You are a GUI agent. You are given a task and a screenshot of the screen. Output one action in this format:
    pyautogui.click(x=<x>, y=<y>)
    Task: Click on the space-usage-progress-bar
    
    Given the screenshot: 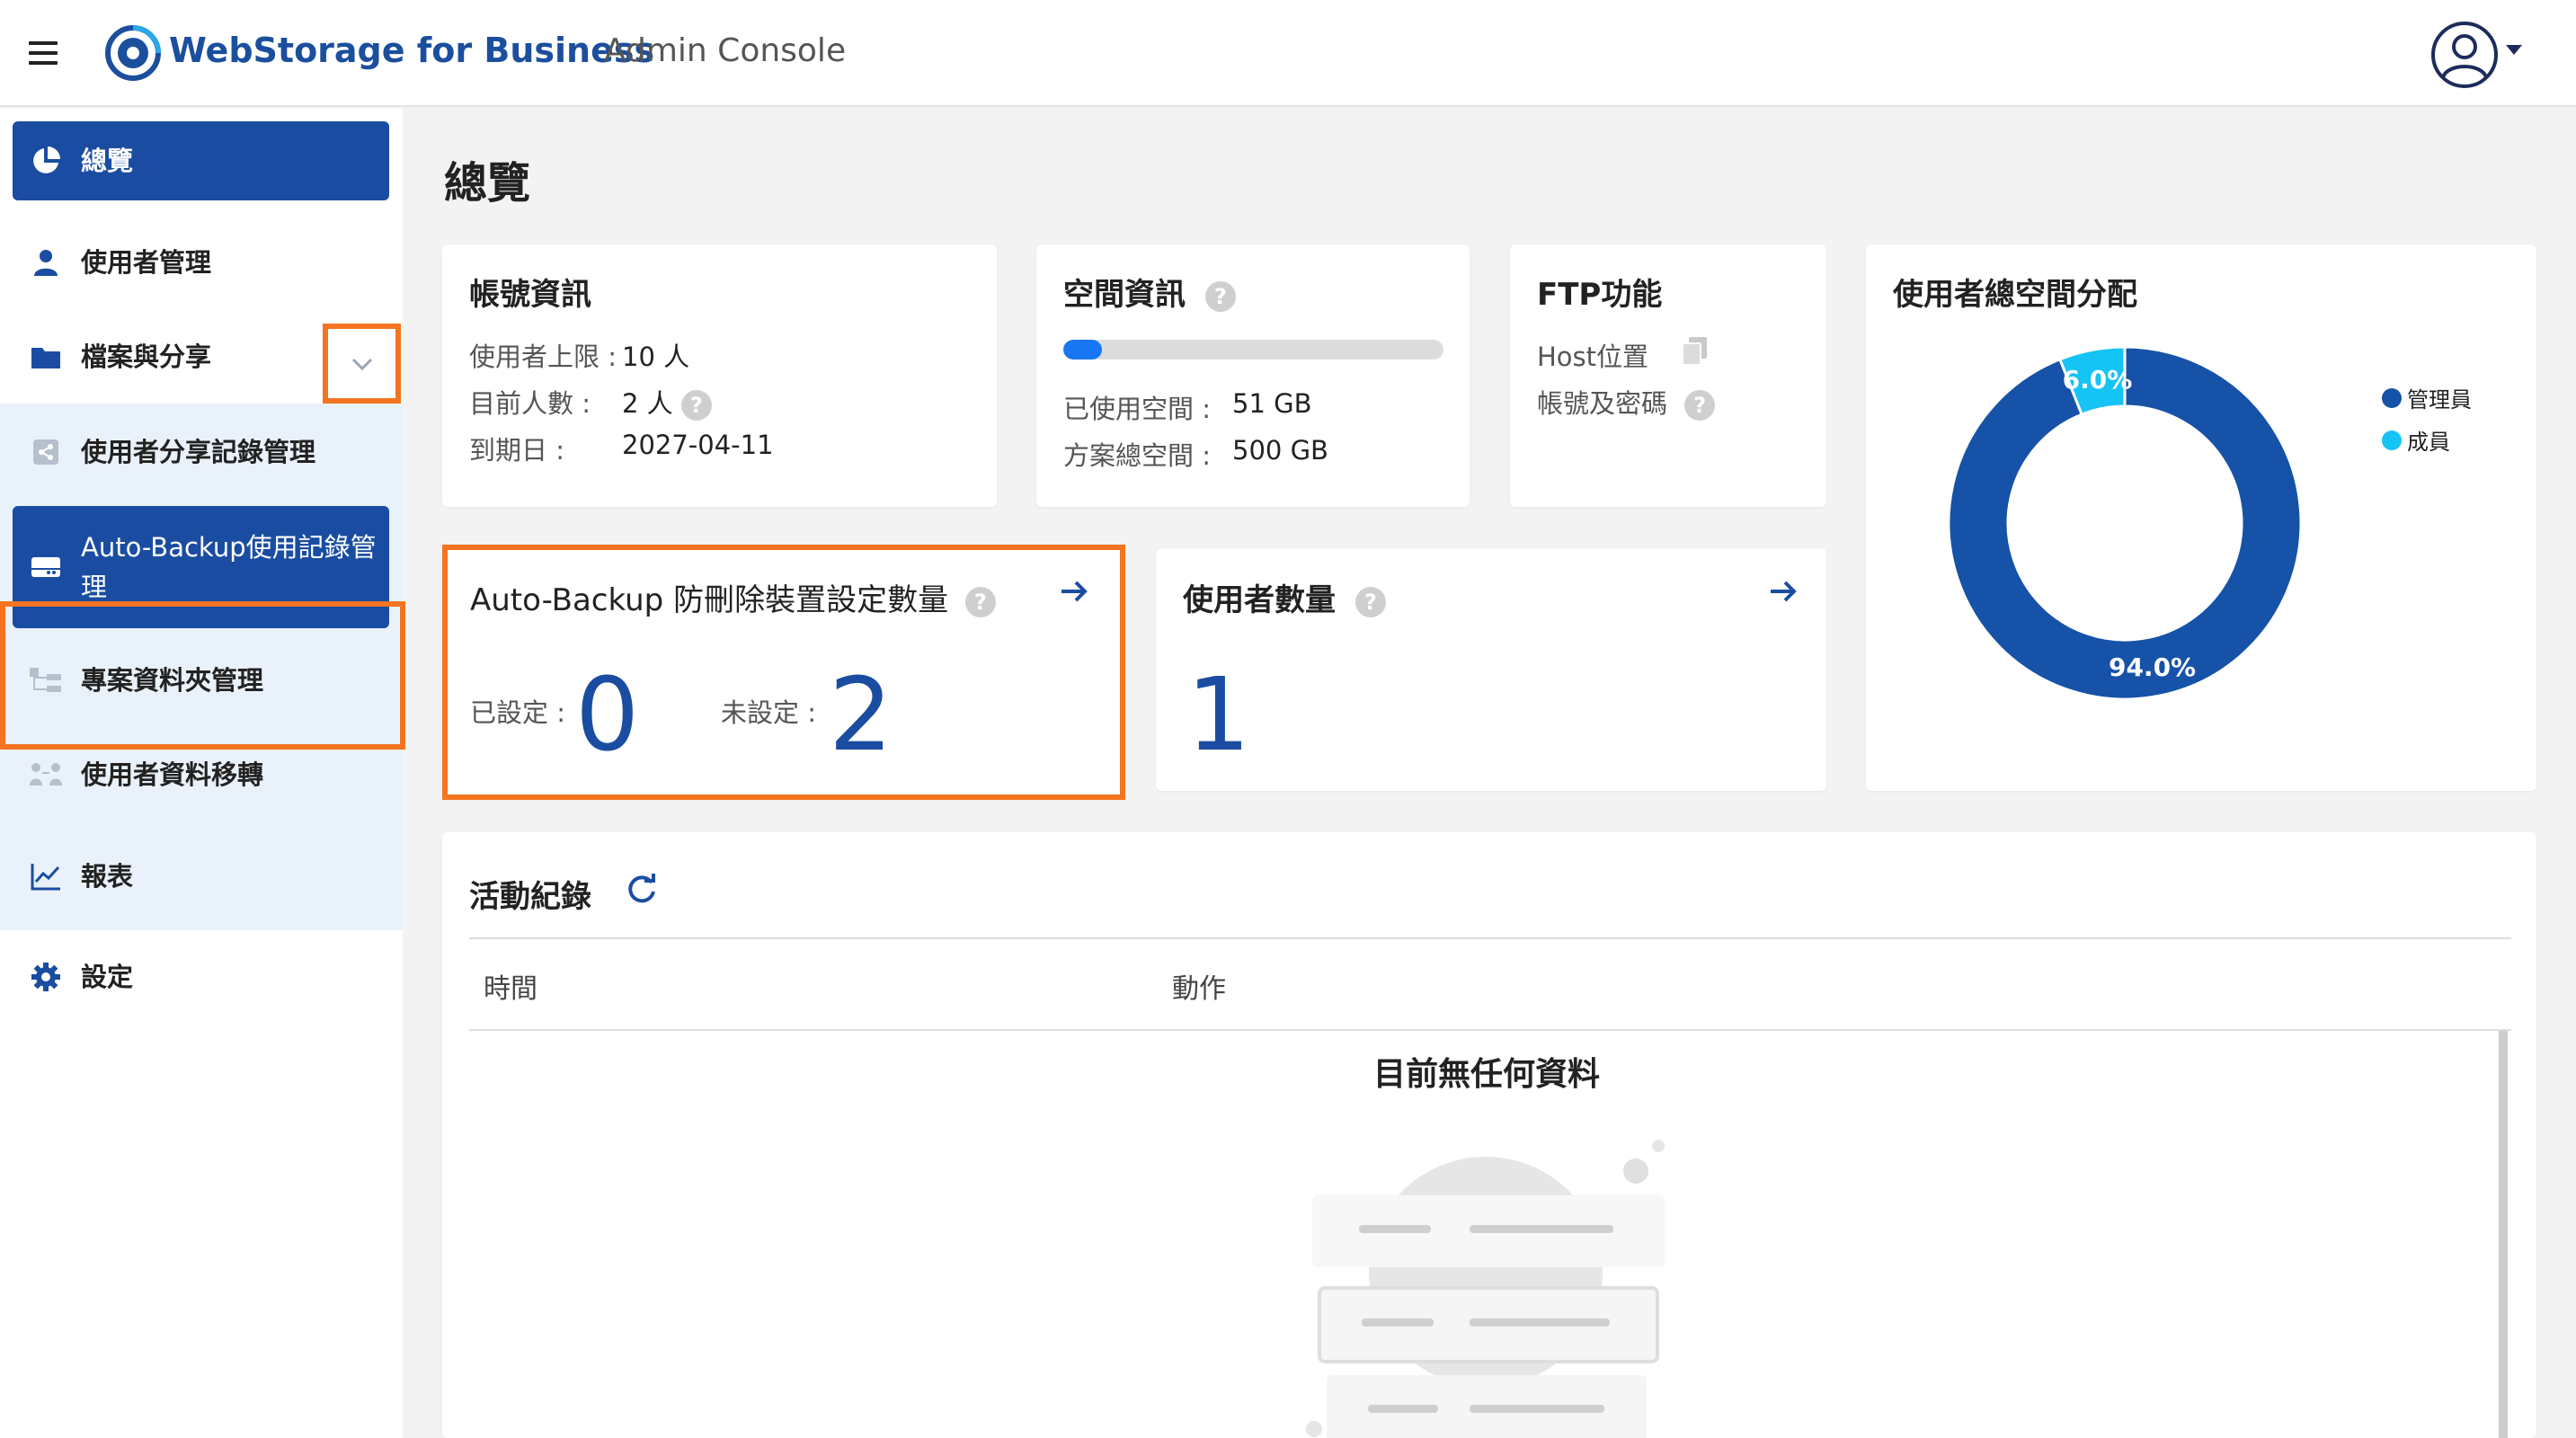 What is the action you would take?
    pyautogui.click(x=1253, y=350)
    